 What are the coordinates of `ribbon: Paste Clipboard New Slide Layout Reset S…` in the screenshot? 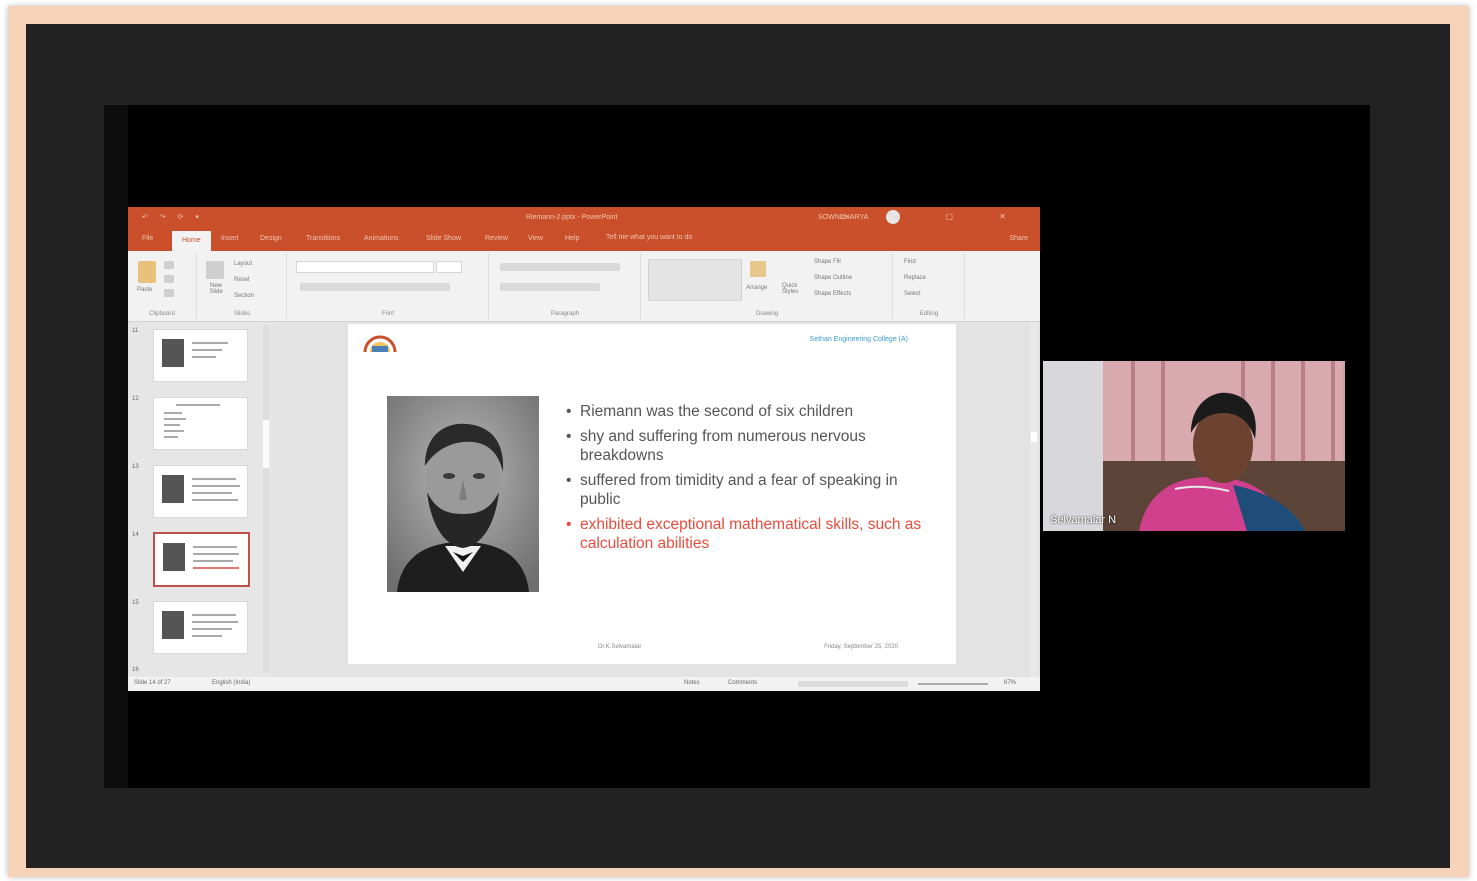 It's located at (584, 286).